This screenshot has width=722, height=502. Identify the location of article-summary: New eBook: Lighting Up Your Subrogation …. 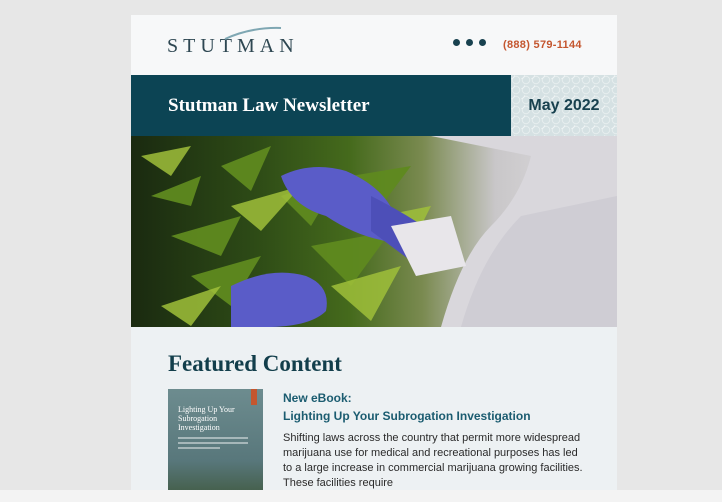
(433, 439).